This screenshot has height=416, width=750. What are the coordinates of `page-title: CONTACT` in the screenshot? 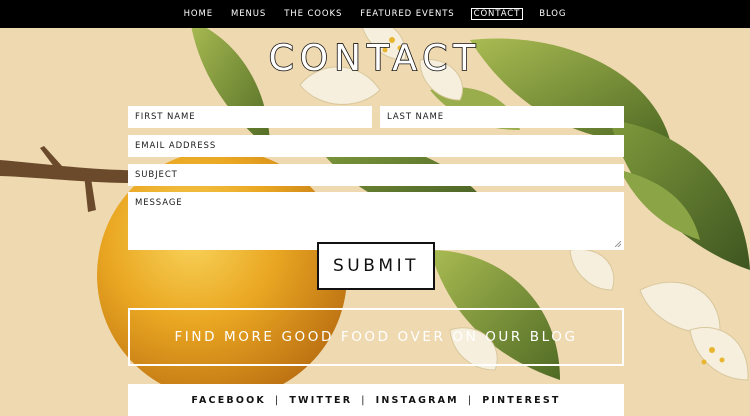 It's located at (375, 58).